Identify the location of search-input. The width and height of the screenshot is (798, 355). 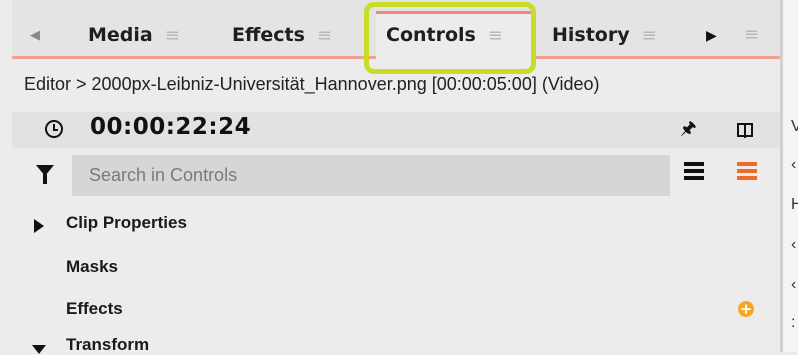
(371, 175).